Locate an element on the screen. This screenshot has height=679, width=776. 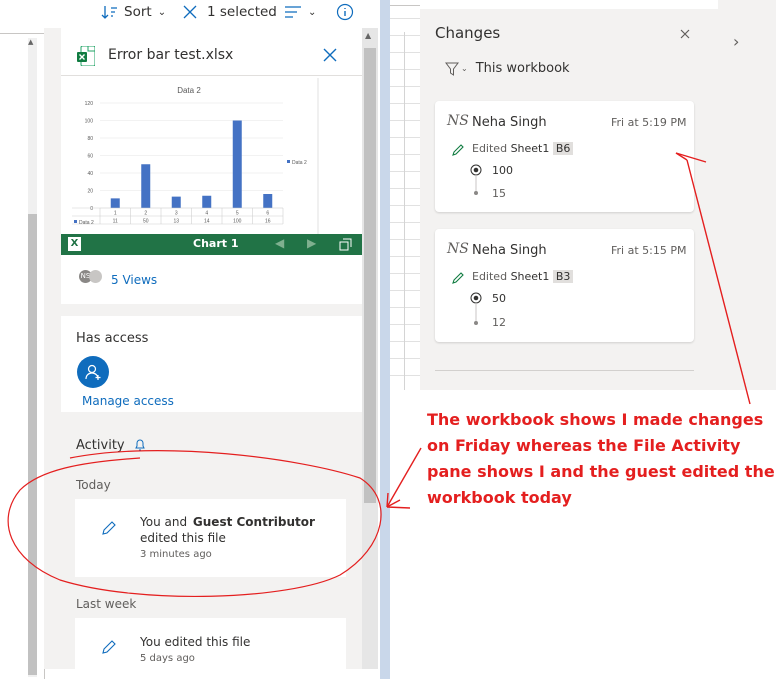
highlight-ellipse is located at coordinates (194, 524).